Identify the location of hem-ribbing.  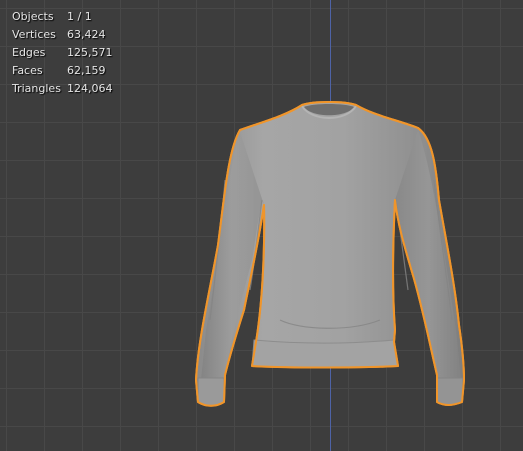
(325, 353).